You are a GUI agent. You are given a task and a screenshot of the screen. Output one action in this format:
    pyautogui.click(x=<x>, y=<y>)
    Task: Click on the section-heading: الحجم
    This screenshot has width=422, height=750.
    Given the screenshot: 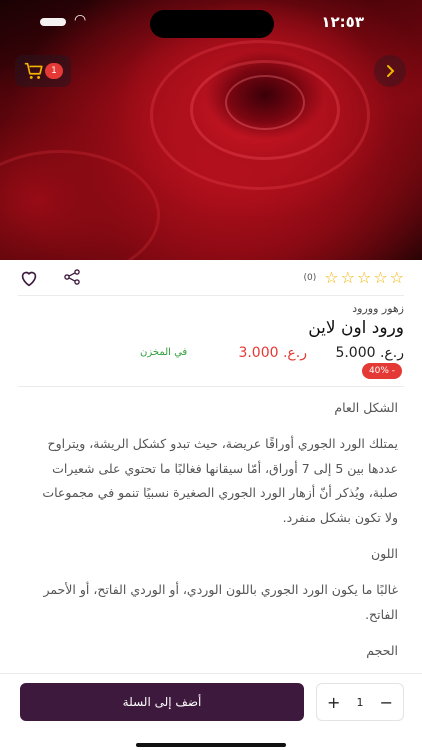 What is the action you would take?
    pyautogui.click(x=382, y=650)
    